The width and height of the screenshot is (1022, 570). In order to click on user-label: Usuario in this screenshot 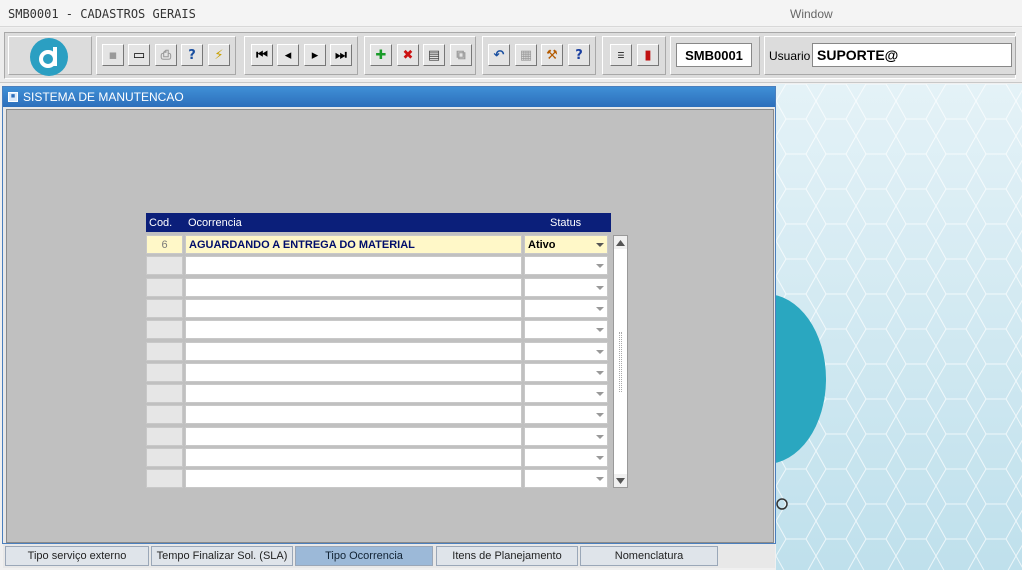, I will do `click(790, 56)`.